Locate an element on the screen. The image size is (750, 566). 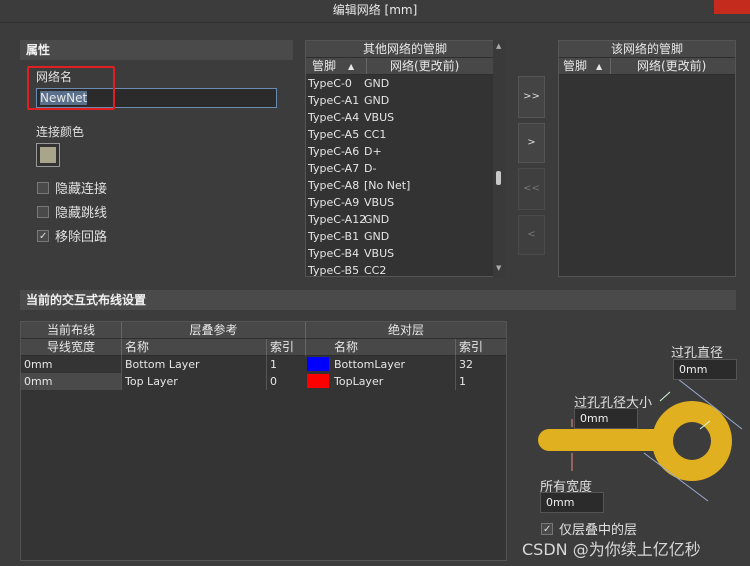
layer-name-cell: Top Layer is located at coordinates (193, 381).